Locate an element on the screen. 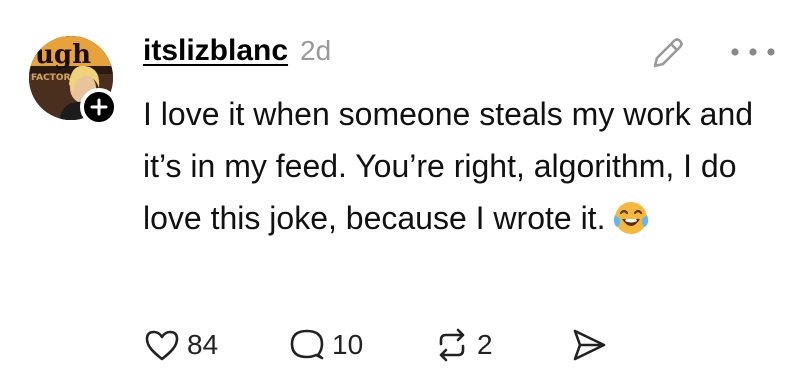 This screenshot has width=800, height=386. svg-text: FACTOR is located at coordinates (50, 78).